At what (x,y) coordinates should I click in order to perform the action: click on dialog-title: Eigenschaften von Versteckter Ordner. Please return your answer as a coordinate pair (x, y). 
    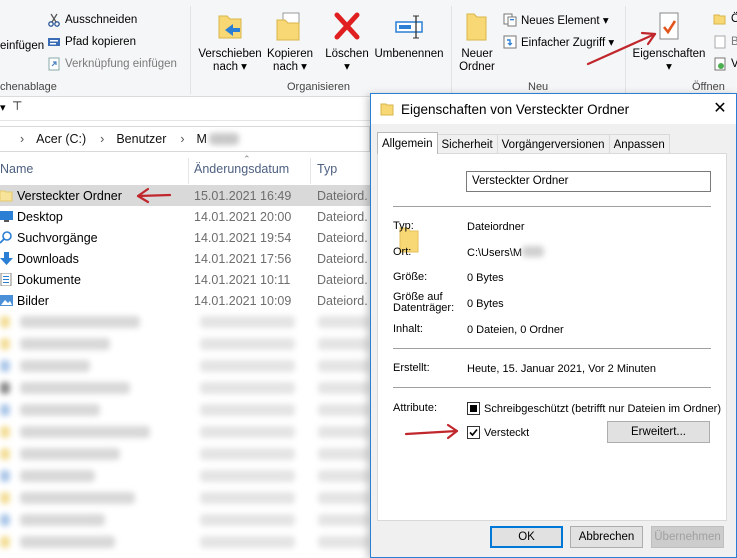
    Looking at the image, I should click on (515, 109).